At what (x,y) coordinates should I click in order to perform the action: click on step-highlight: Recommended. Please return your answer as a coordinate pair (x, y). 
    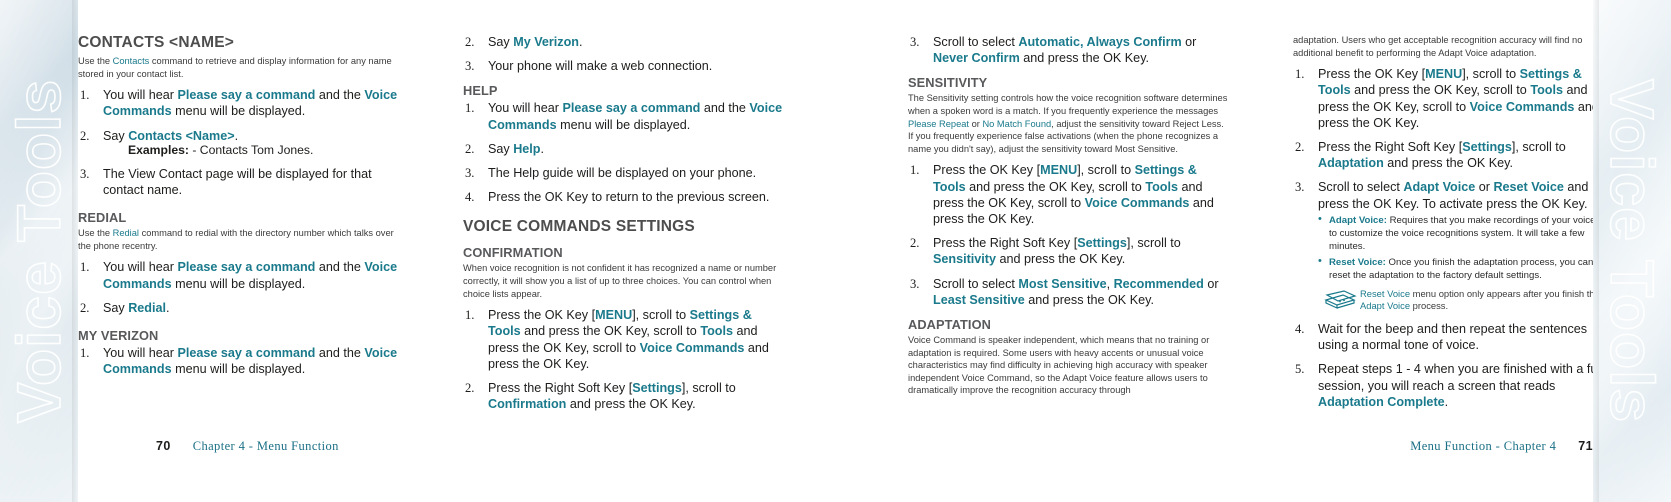
    Looking at the image, I should click on (1158, 283).